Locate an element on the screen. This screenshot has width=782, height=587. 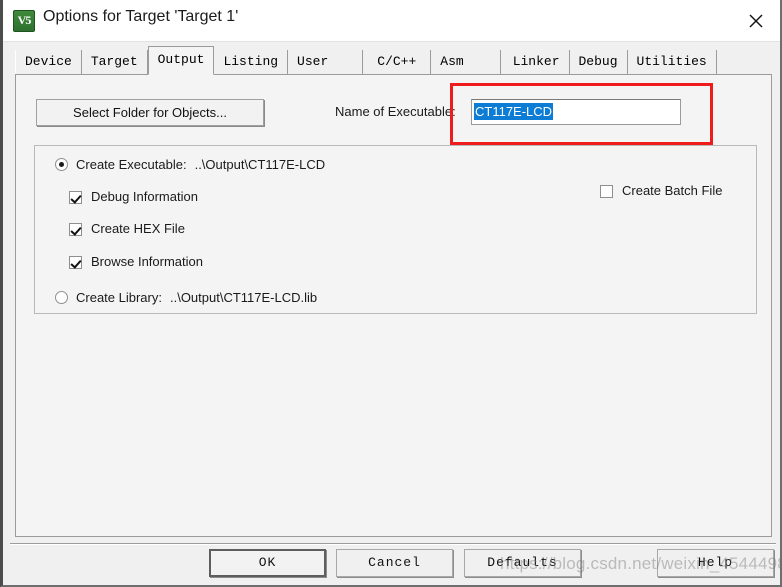
create-hex-file-row: Create HEX File is located at coordinates (127, 229).